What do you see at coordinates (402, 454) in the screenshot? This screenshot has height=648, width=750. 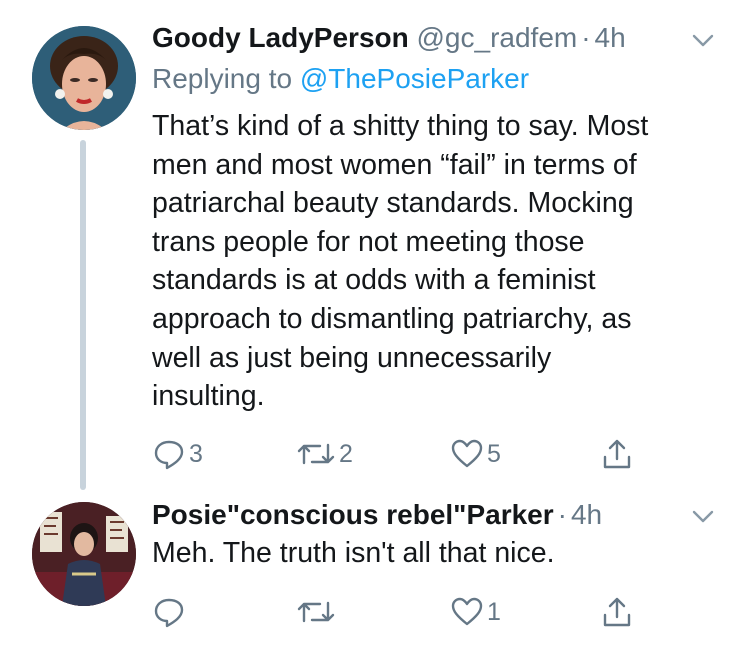 I see `tweet-actions: 3 2 5` at bounding box center [402, 454].